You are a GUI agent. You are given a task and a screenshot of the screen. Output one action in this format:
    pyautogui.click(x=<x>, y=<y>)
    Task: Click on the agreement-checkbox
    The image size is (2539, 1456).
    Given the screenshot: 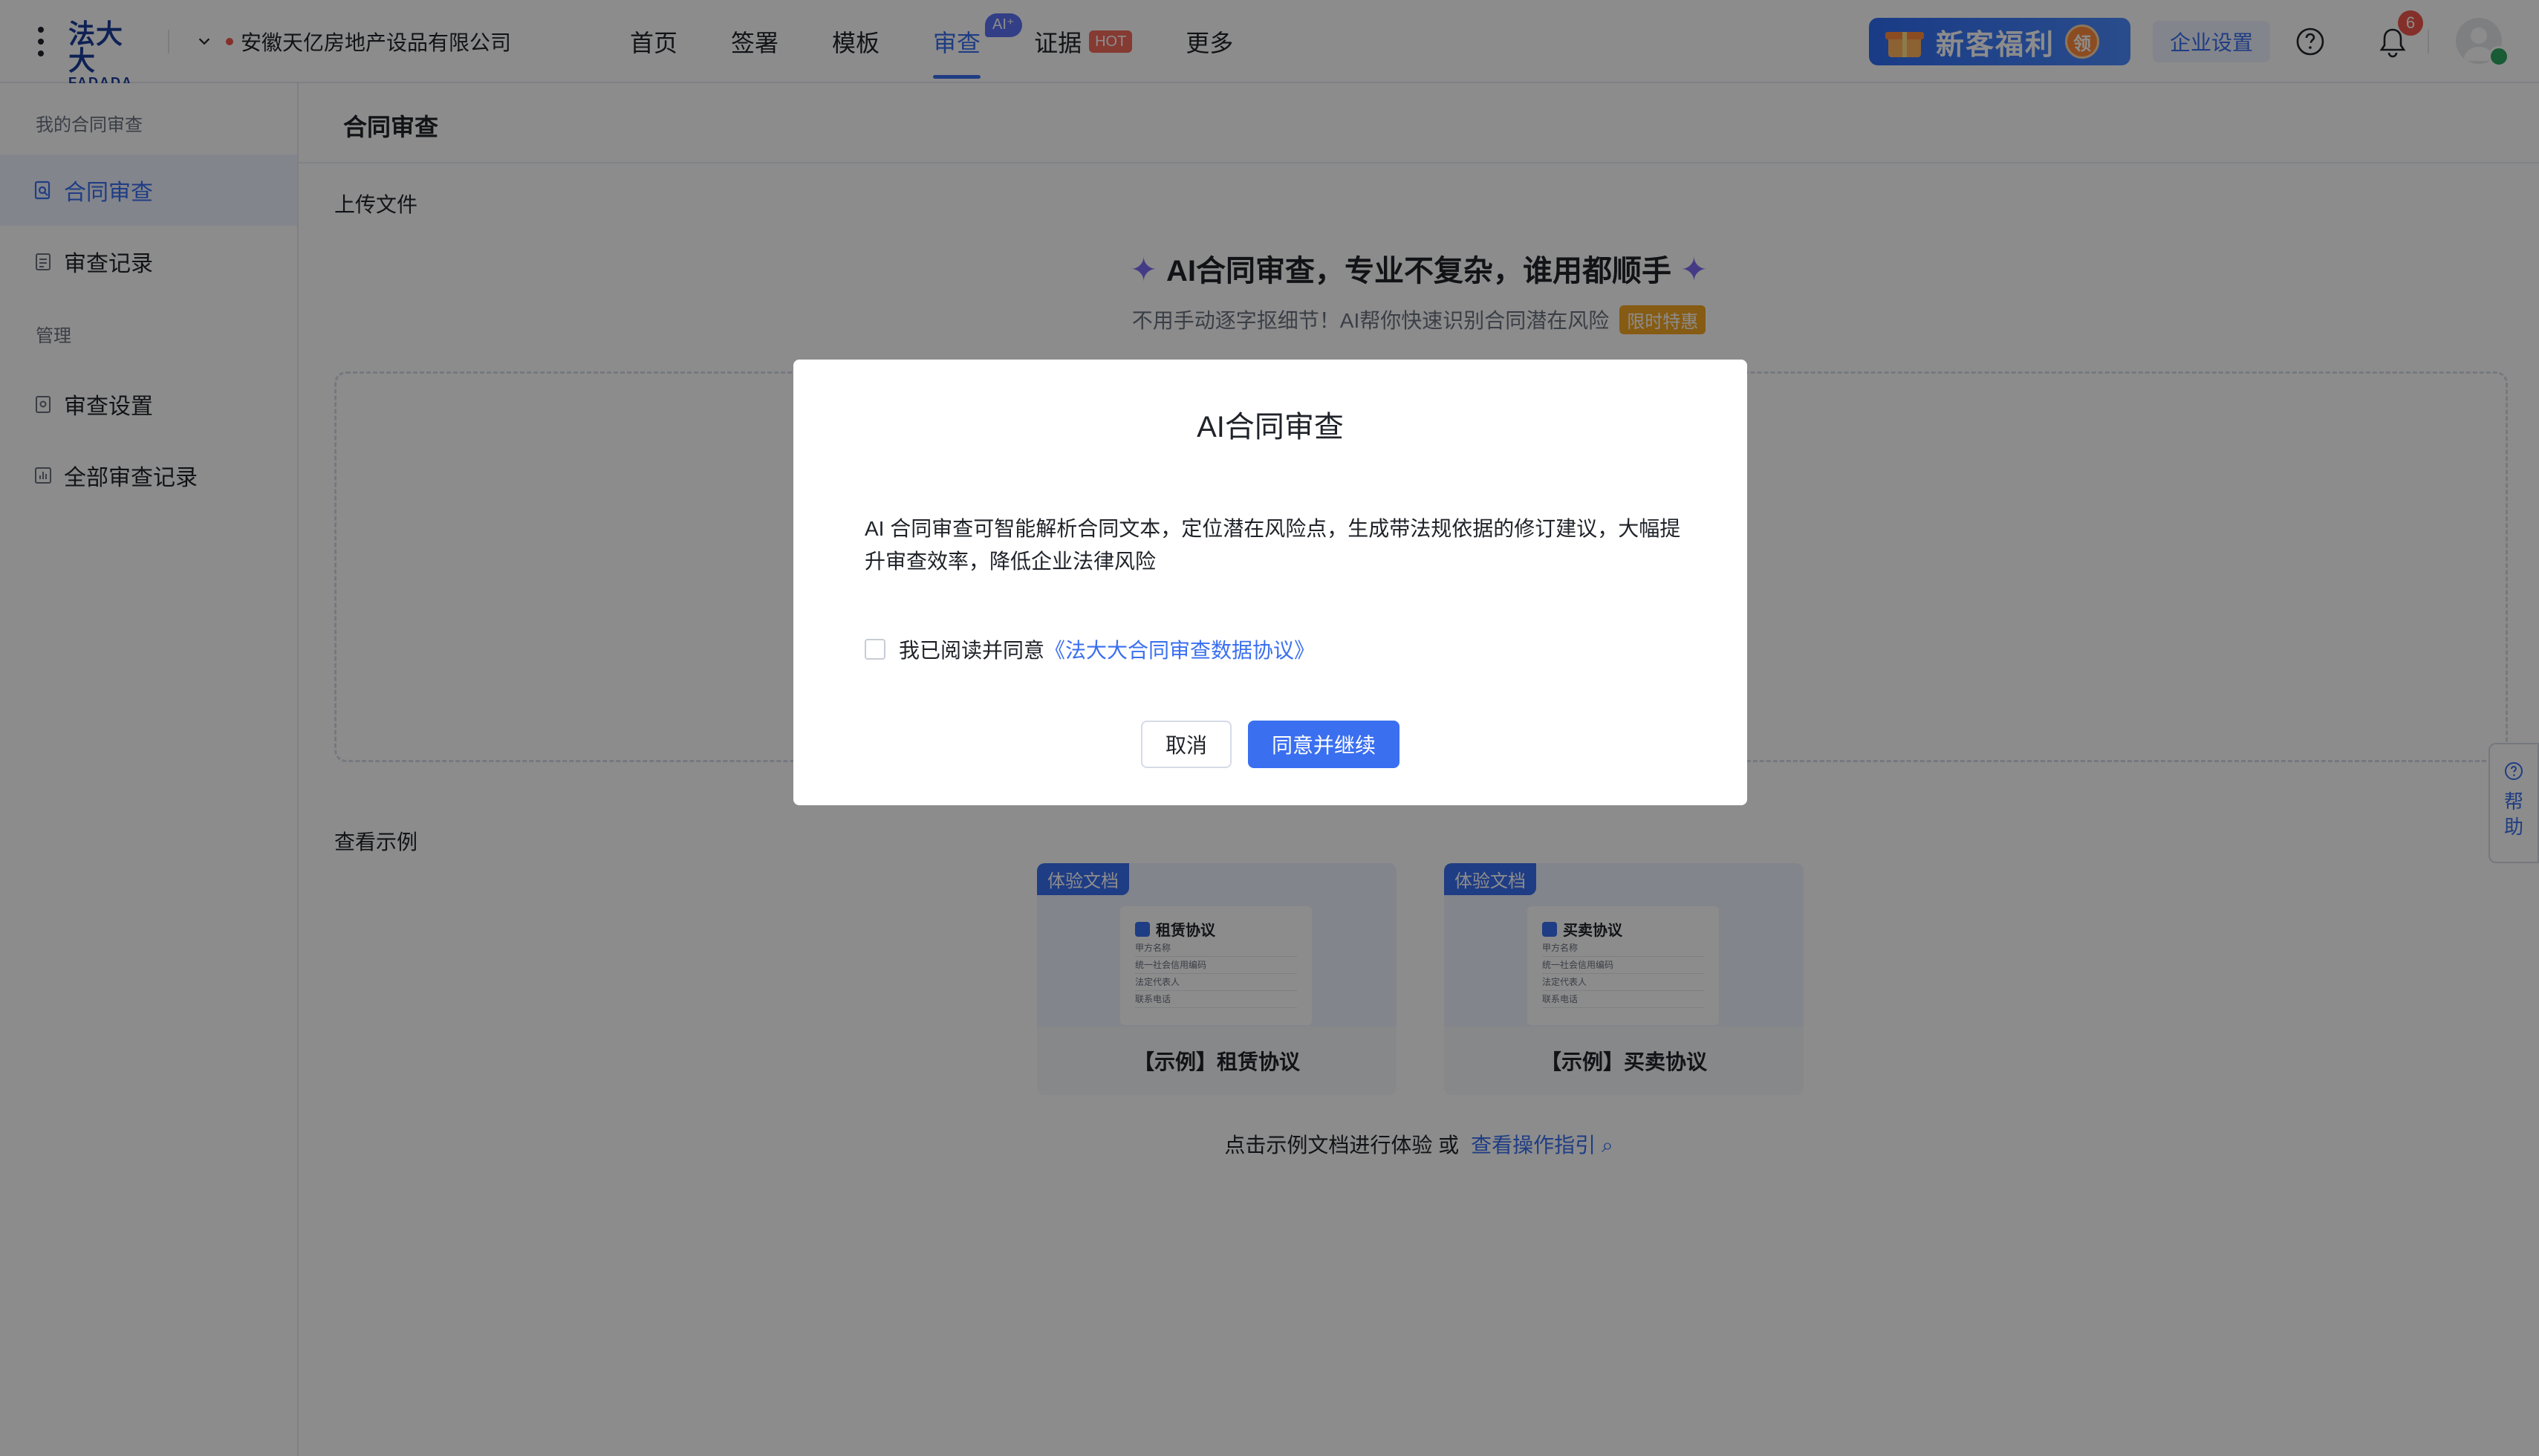 What is the action you would take?
    pyautogui.click(x=875, y=649)
    